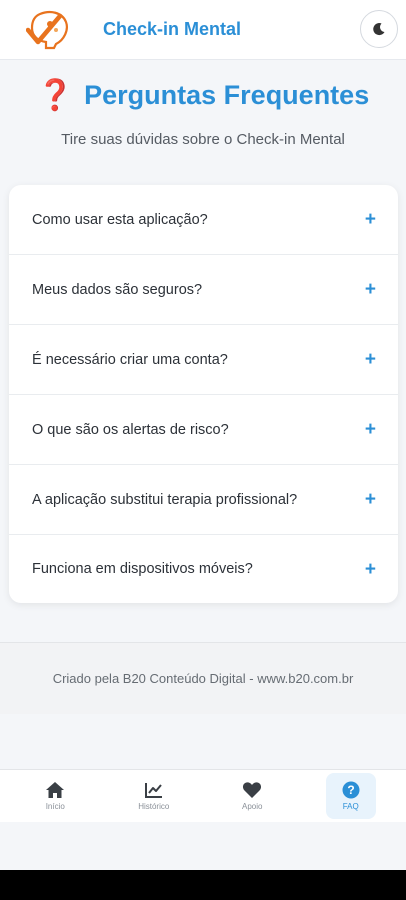  I want to click on nav-item-faq: ? FAQ, so click(350, 796).